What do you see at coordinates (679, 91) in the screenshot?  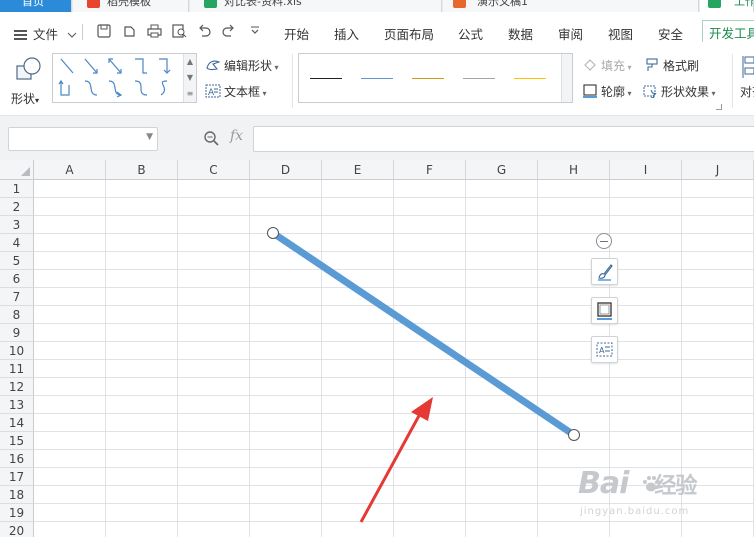 I see `shape-effects-button: 形状效果 ▾` at bounding box center [679, 91].